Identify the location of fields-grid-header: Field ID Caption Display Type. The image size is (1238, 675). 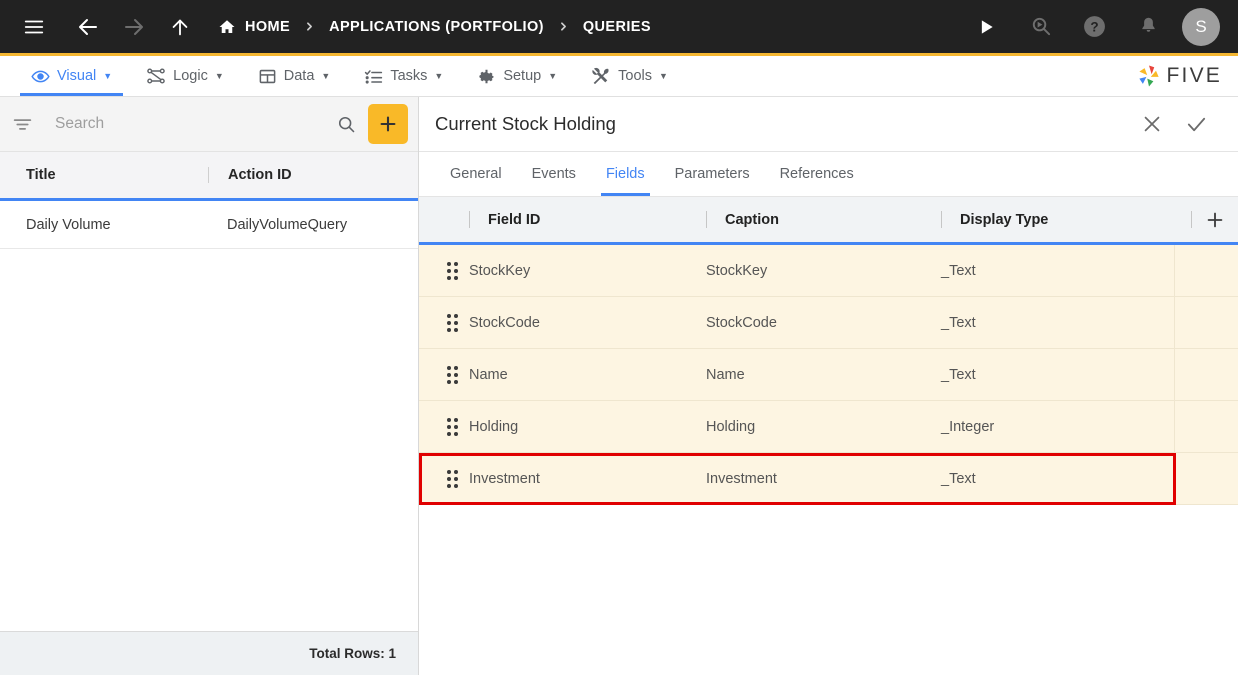
(828, 221).